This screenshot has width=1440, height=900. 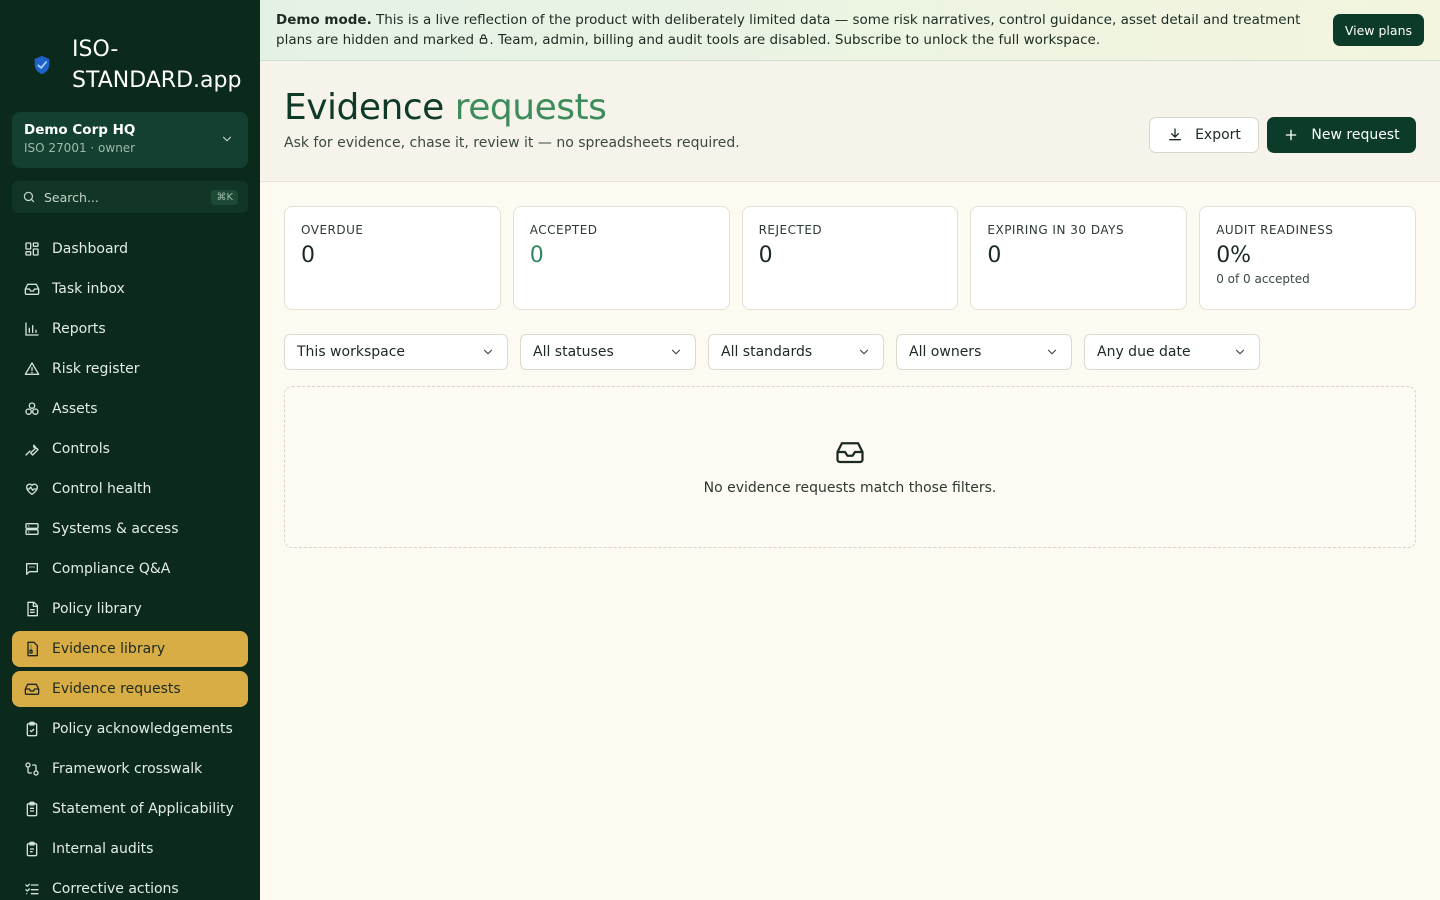 What do you see at coordinates (1144, 352) in the screenshot?
I see `filter-value: Any due date` at bounding box center [1144, 352].